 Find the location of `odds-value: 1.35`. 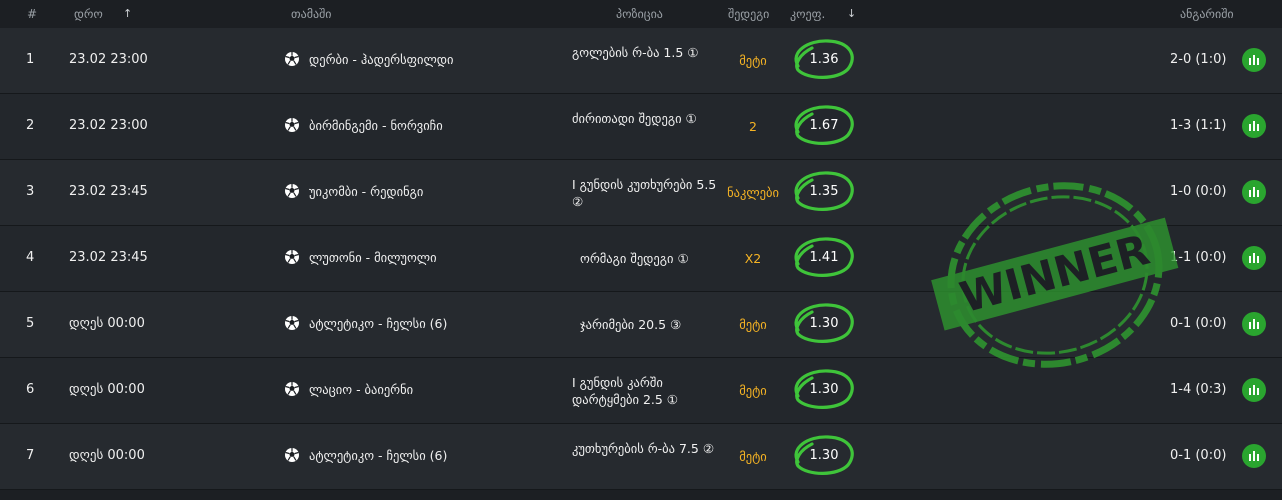

odds-value: 1.35 is located at coordinates (824, 191).